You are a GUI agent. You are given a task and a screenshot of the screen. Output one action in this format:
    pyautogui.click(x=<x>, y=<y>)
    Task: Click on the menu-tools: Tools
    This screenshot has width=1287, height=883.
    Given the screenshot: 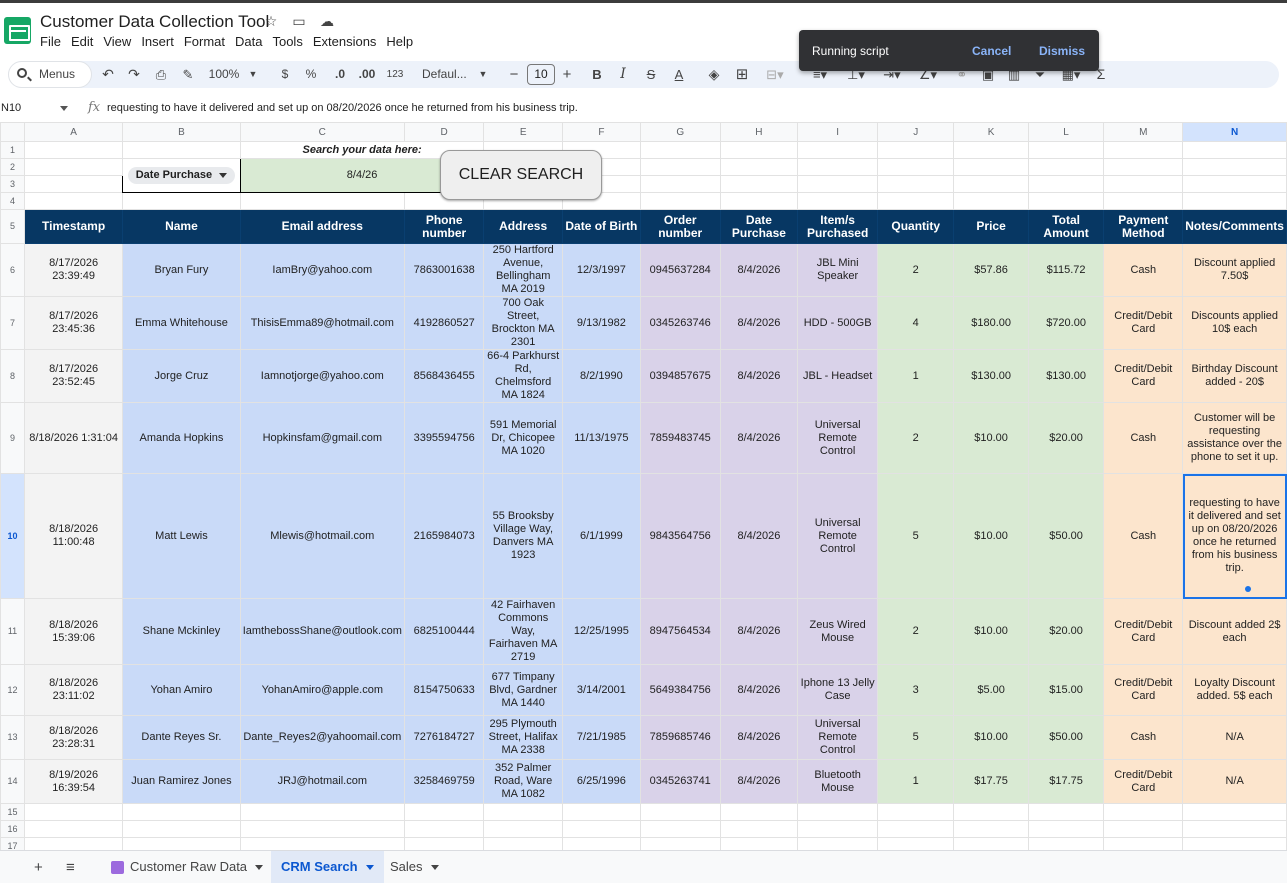 What is the action you would take?
    pyautogui.click(x=289, y=41)
    